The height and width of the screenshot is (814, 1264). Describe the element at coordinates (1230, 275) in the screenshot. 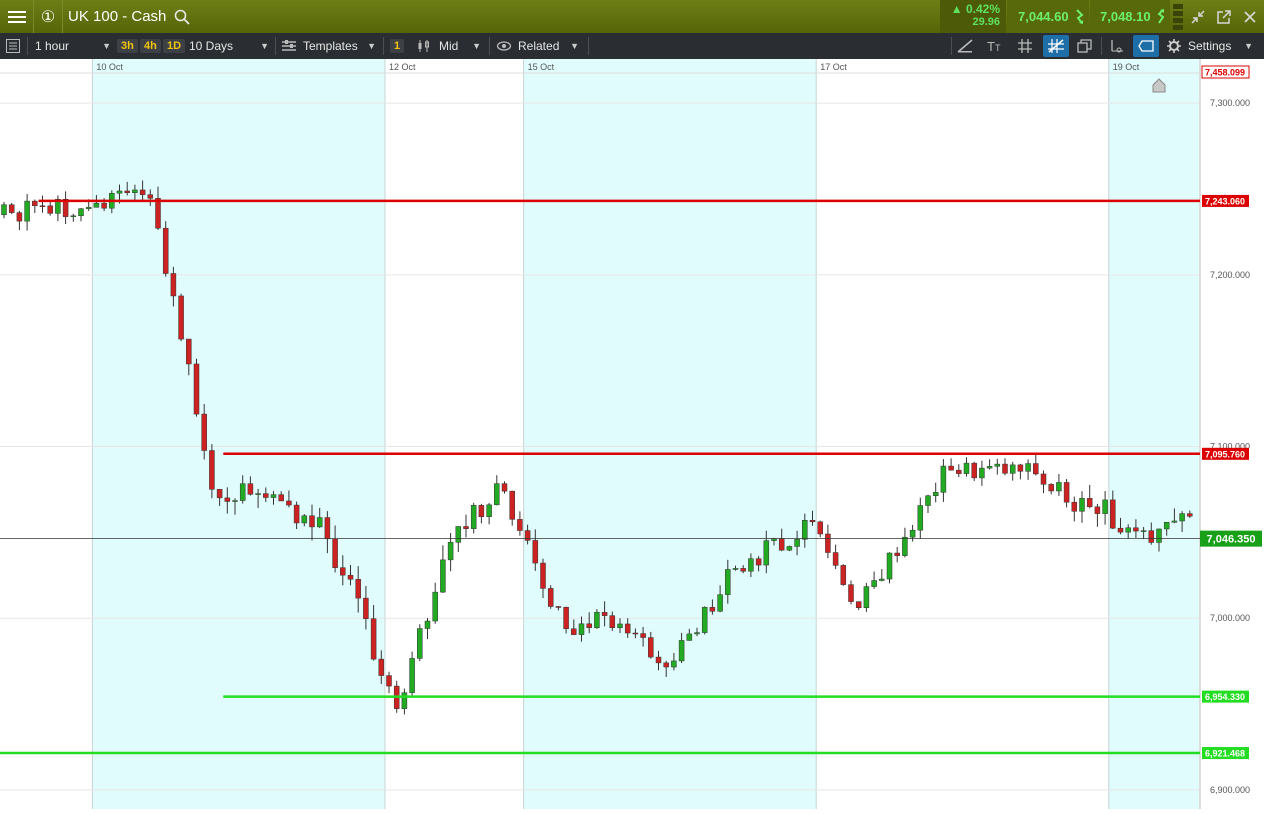

I see `y-tick-label: 7,200.000` at that location.